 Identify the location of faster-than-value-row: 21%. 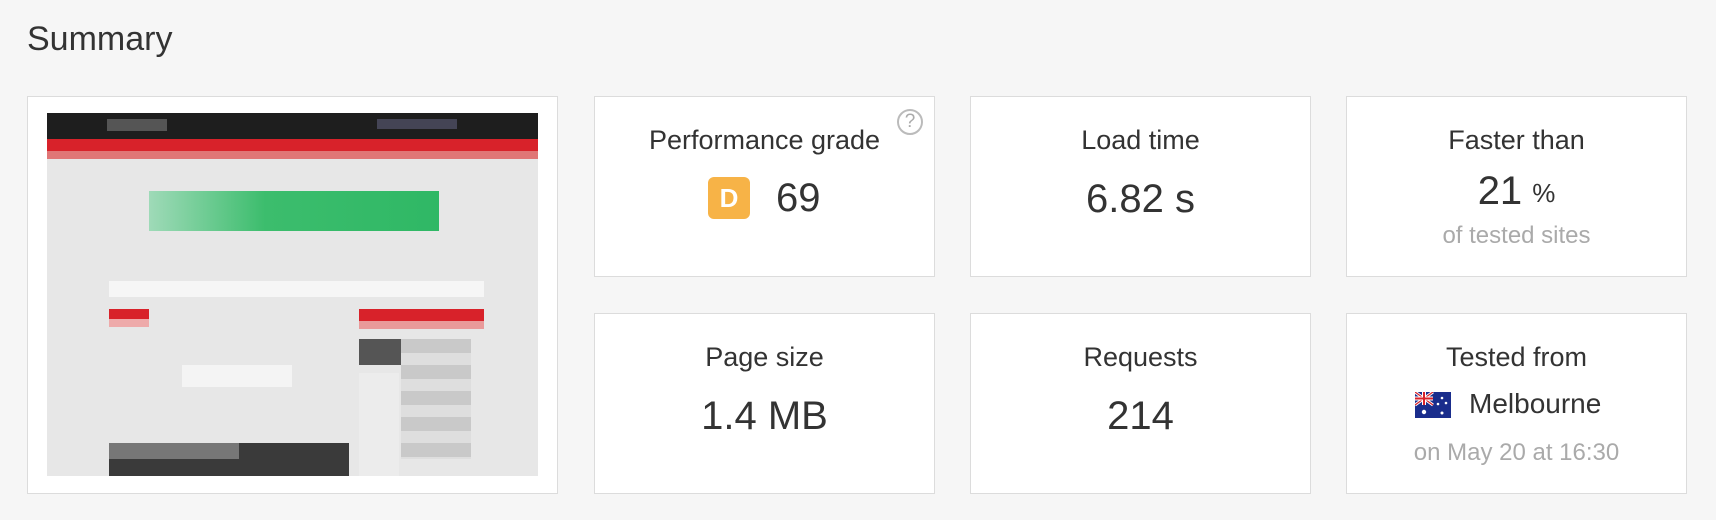
(1516, 191).